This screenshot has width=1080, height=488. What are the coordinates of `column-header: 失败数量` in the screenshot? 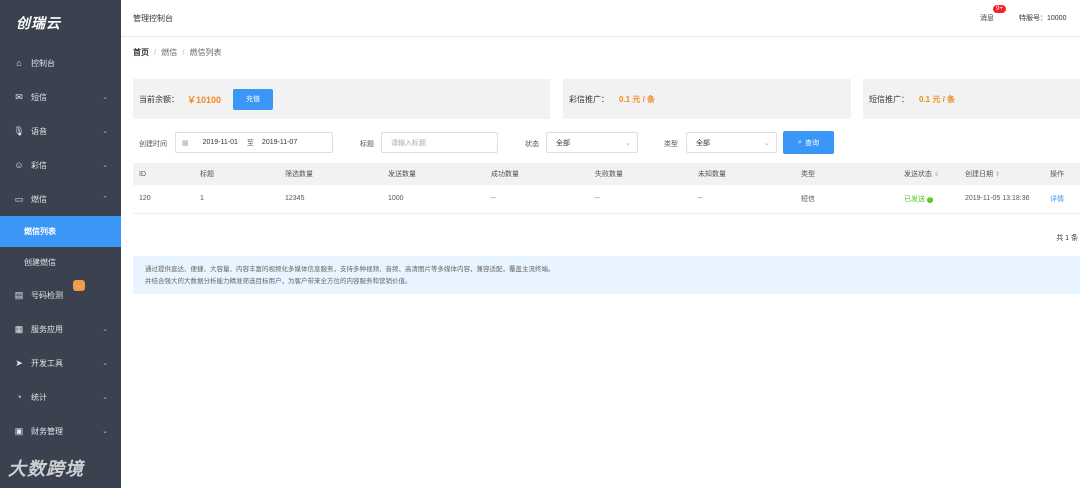 It's located at (640, 174).